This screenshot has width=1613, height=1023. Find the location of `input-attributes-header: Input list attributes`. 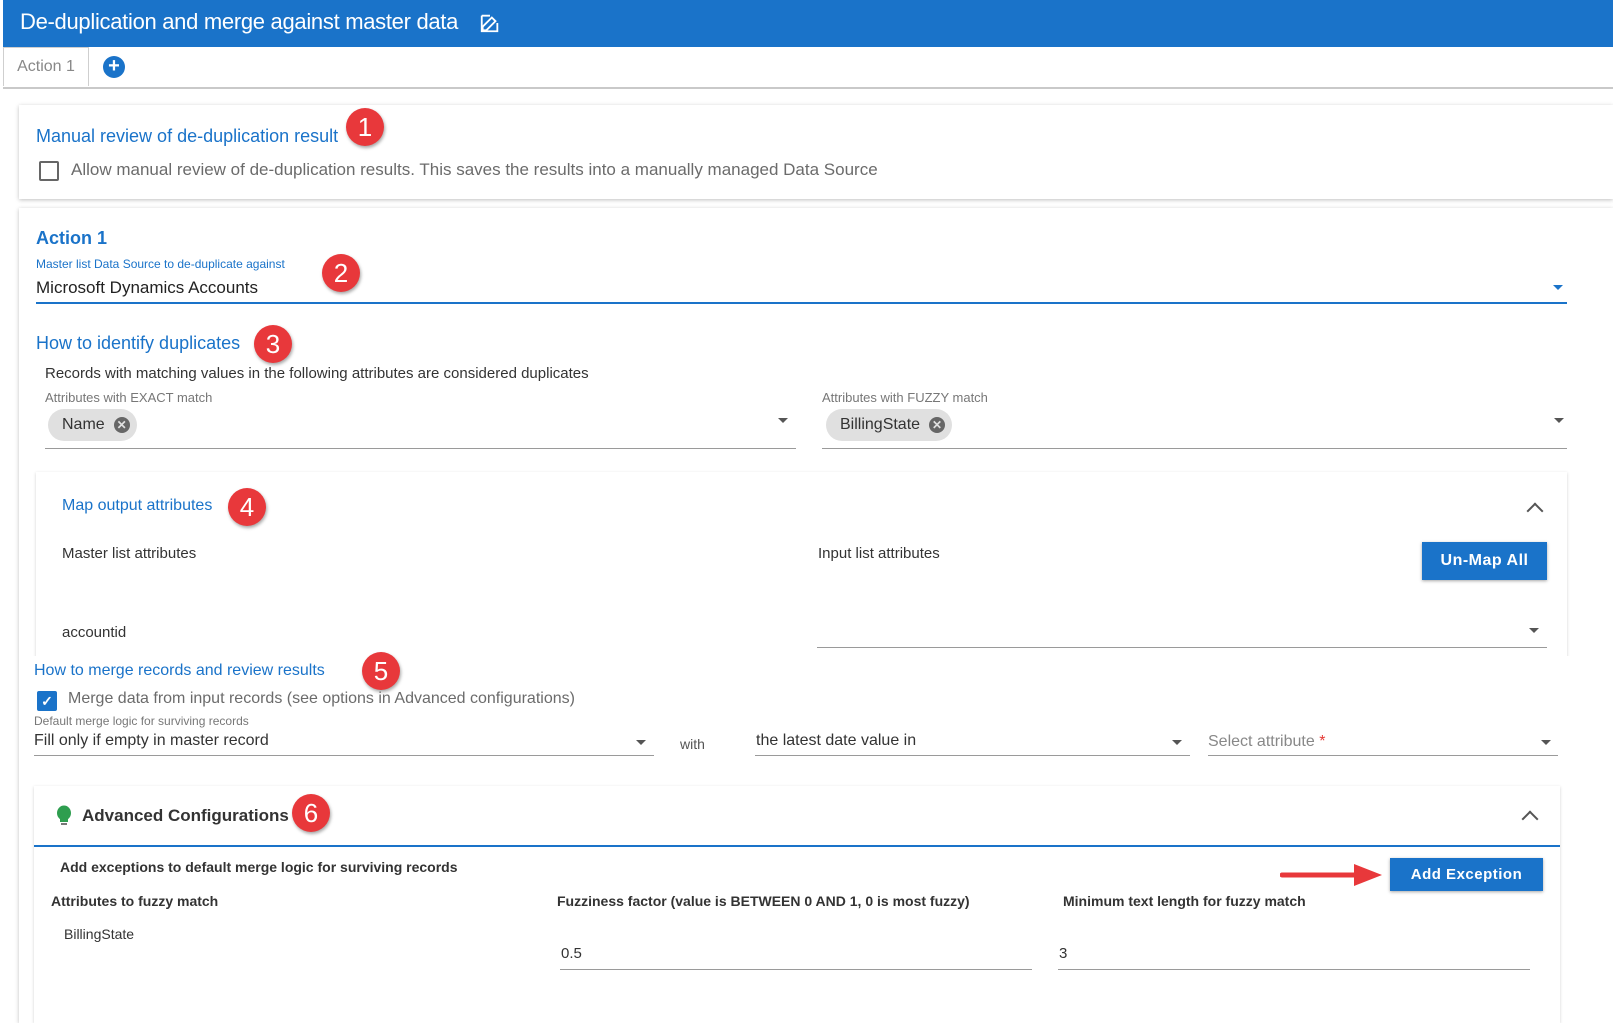

input-attributes-header: Input list attributes is located at coordinates (879, 553).